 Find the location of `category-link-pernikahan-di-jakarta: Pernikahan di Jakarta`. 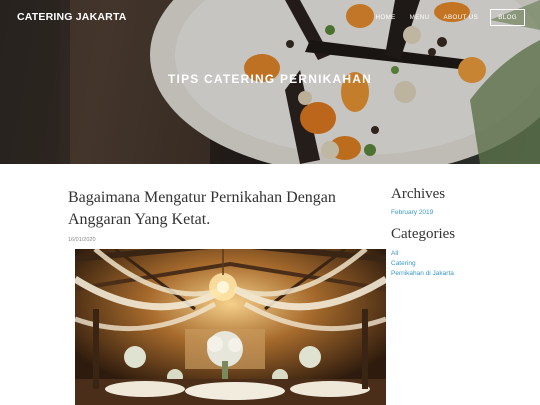

category-link-pernikahan-di-jakarta: Pernikahan di Jakarta is located at coordinates (422, 273).